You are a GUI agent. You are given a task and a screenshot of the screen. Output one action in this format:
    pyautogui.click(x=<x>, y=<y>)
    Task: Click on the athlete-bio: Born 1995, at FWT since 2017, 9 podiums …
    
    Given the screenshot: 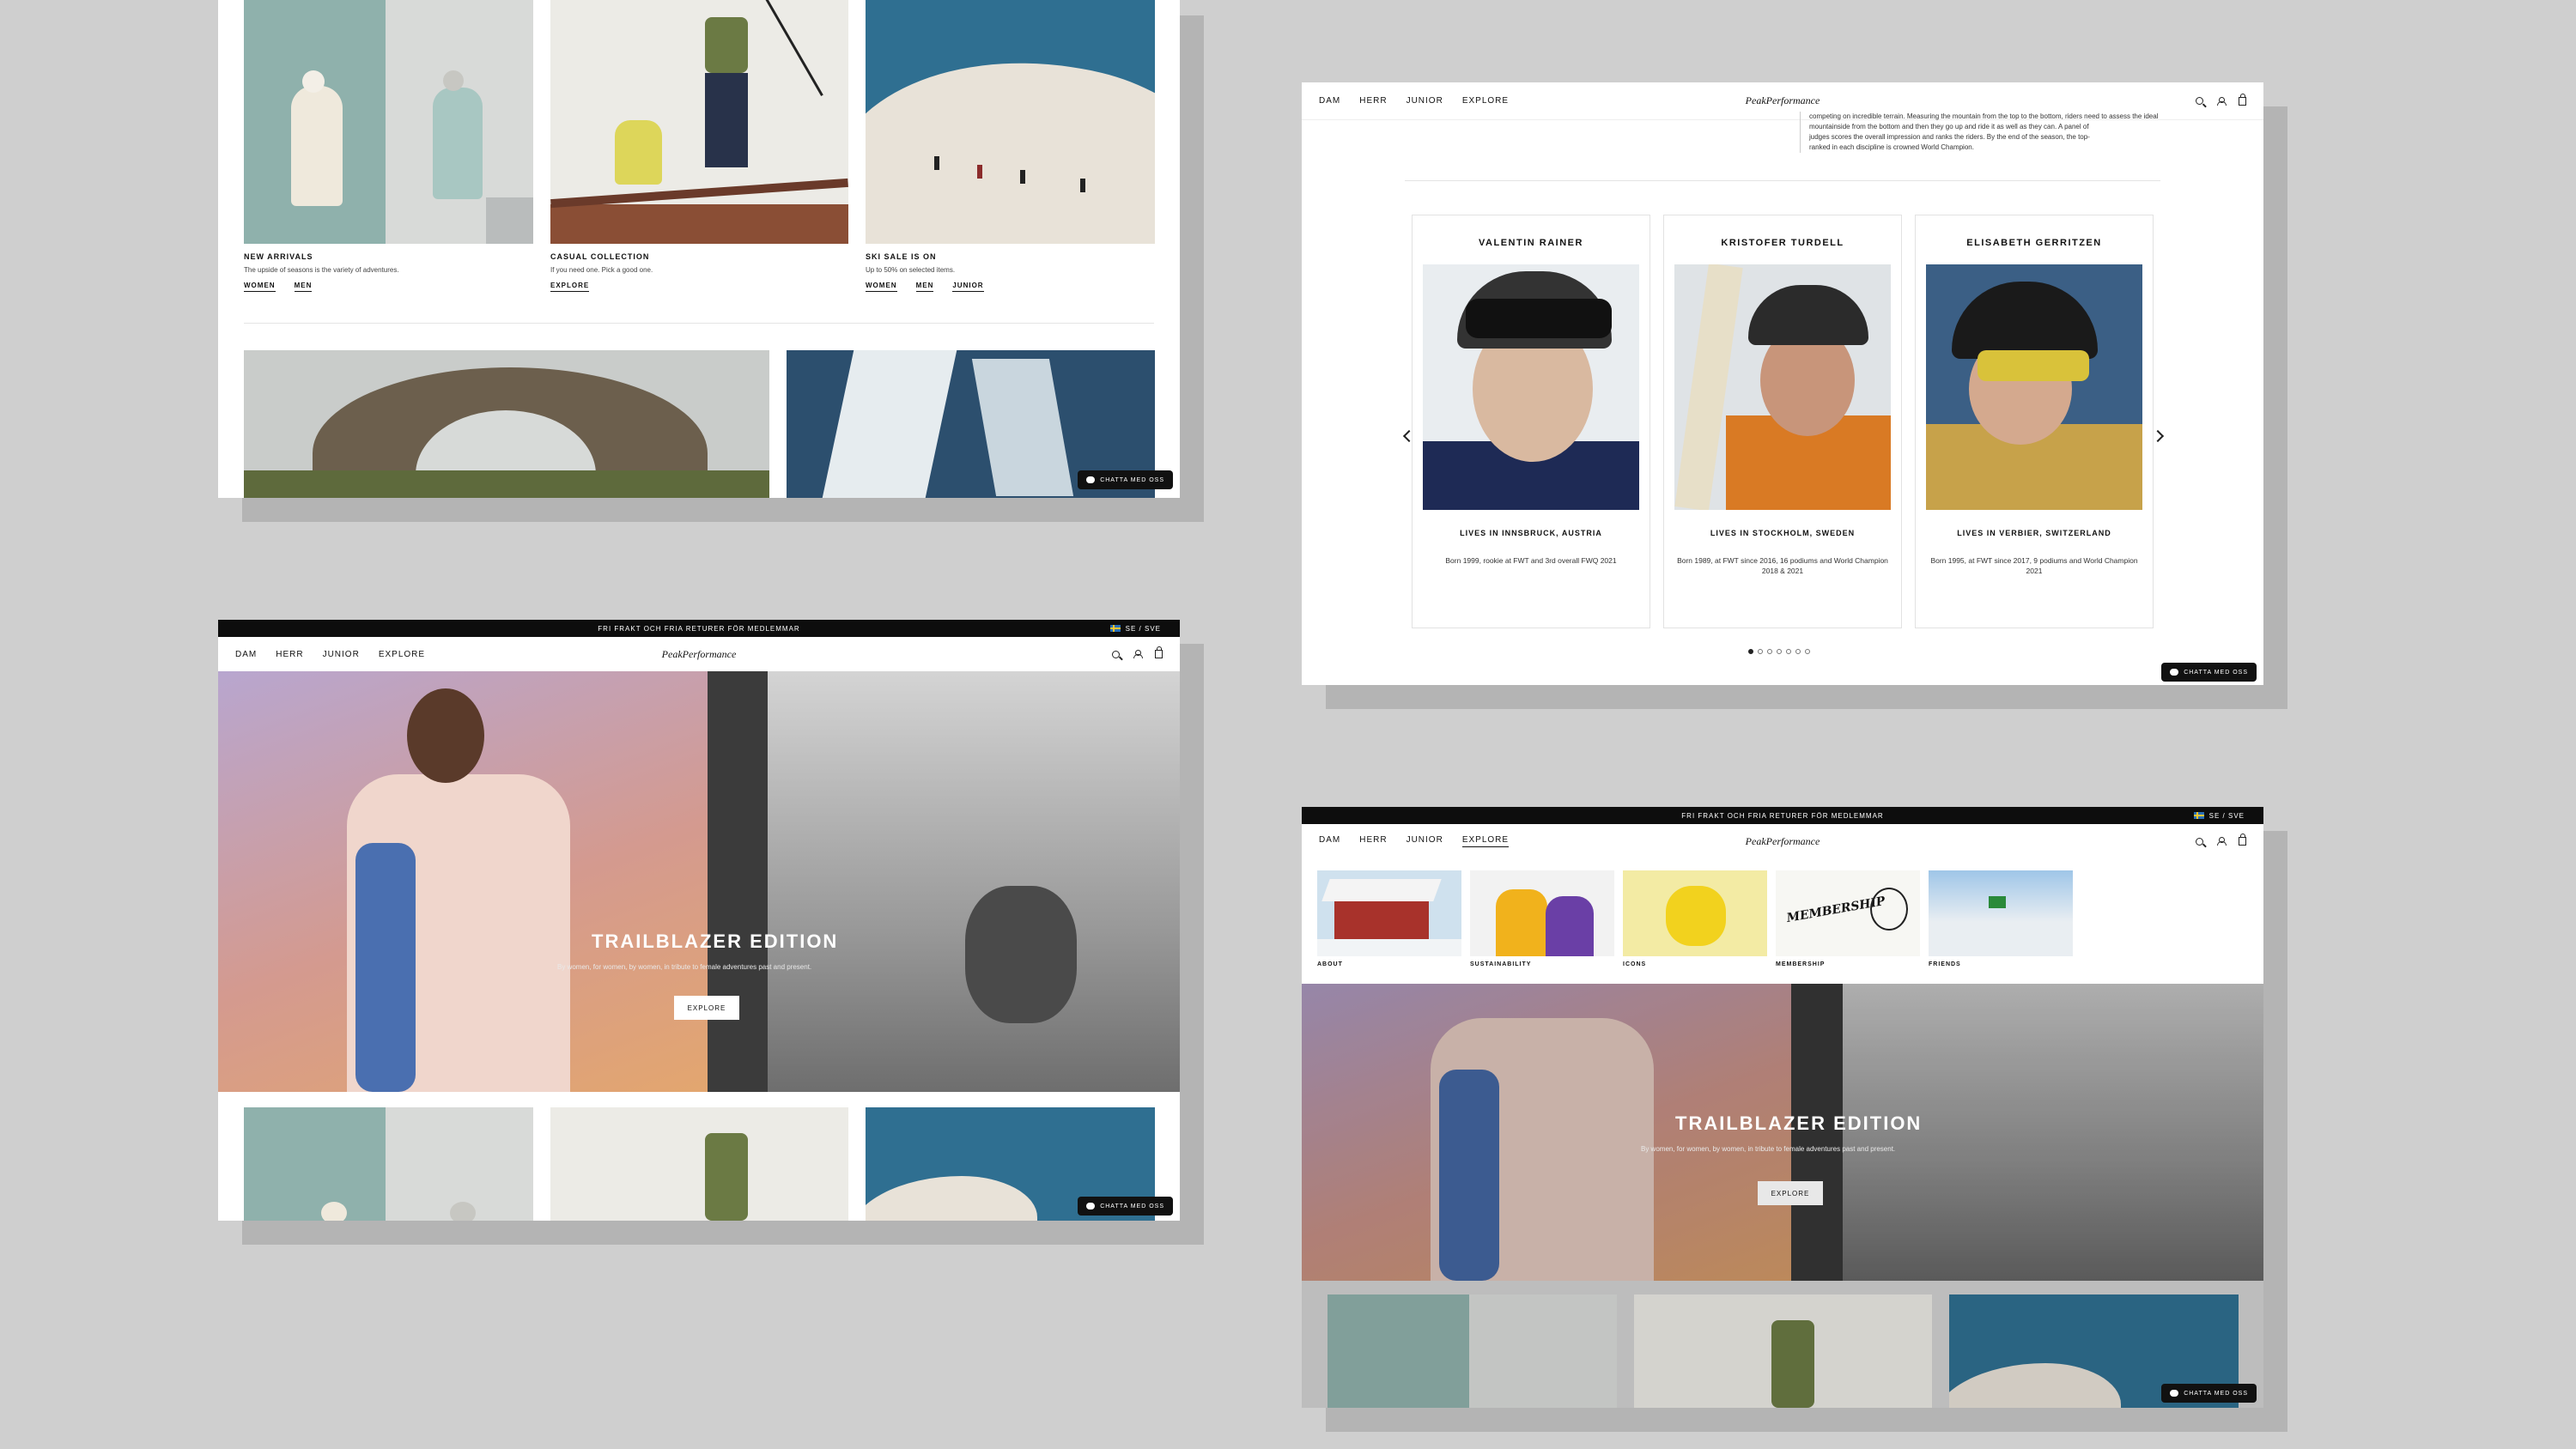 What is the action you would take?
    pyautogui.click(x=2034, y=565)
    